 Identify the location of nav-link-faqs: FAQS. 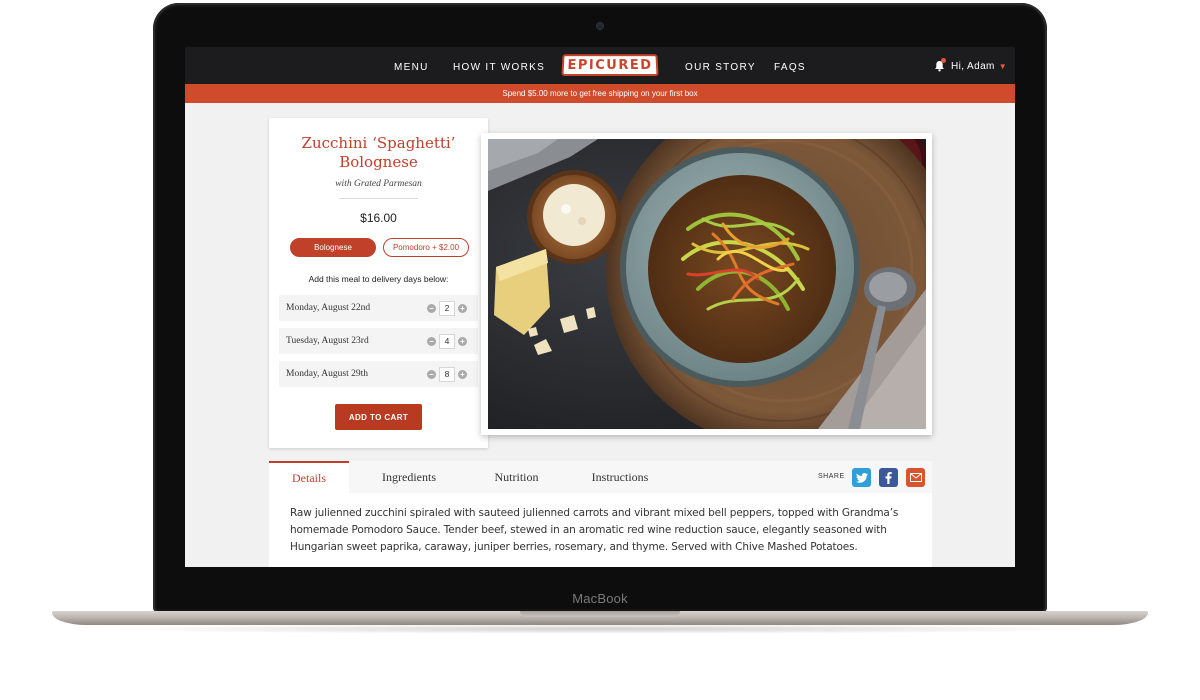
(790, 67).